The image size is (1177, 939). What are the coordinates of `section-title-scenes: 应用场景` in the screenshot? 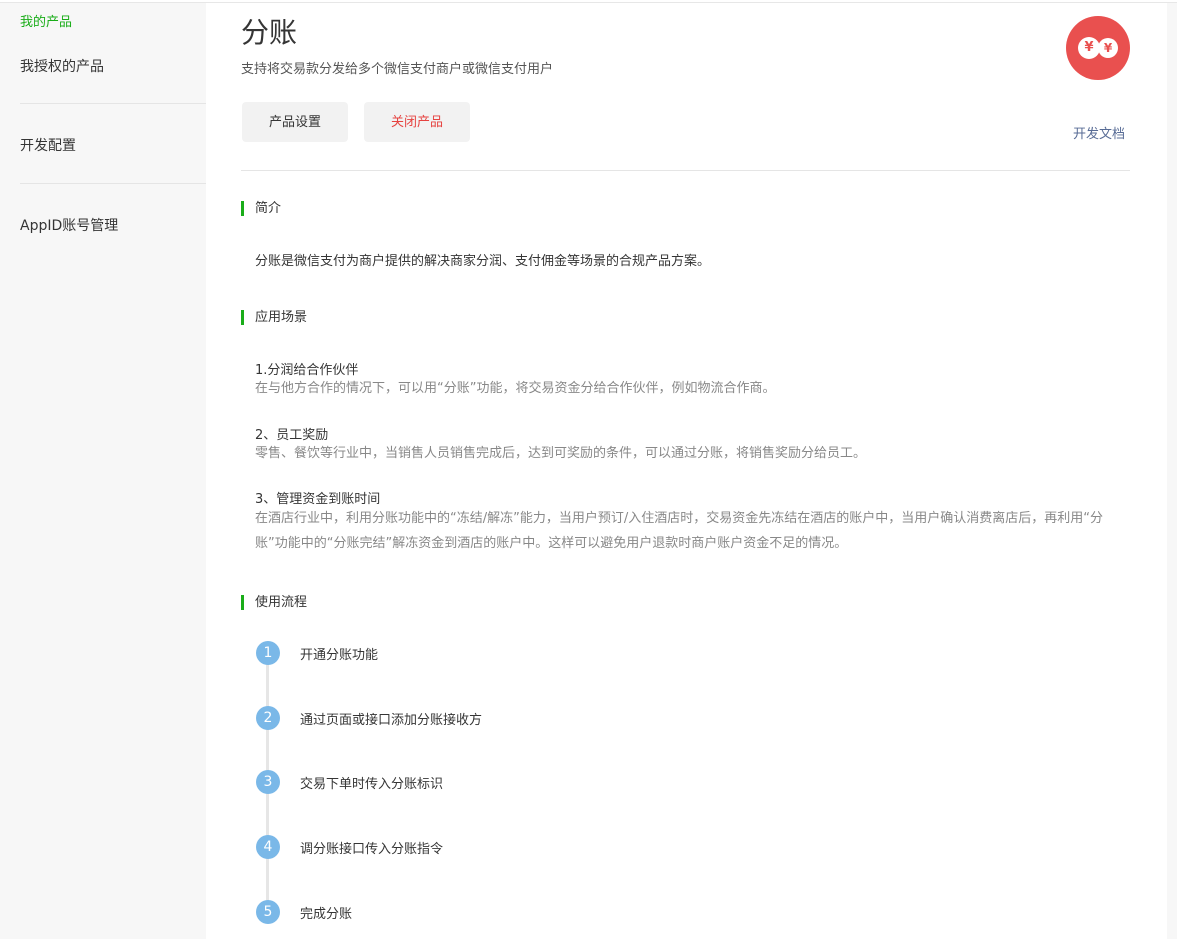 It's located at (274, 317).